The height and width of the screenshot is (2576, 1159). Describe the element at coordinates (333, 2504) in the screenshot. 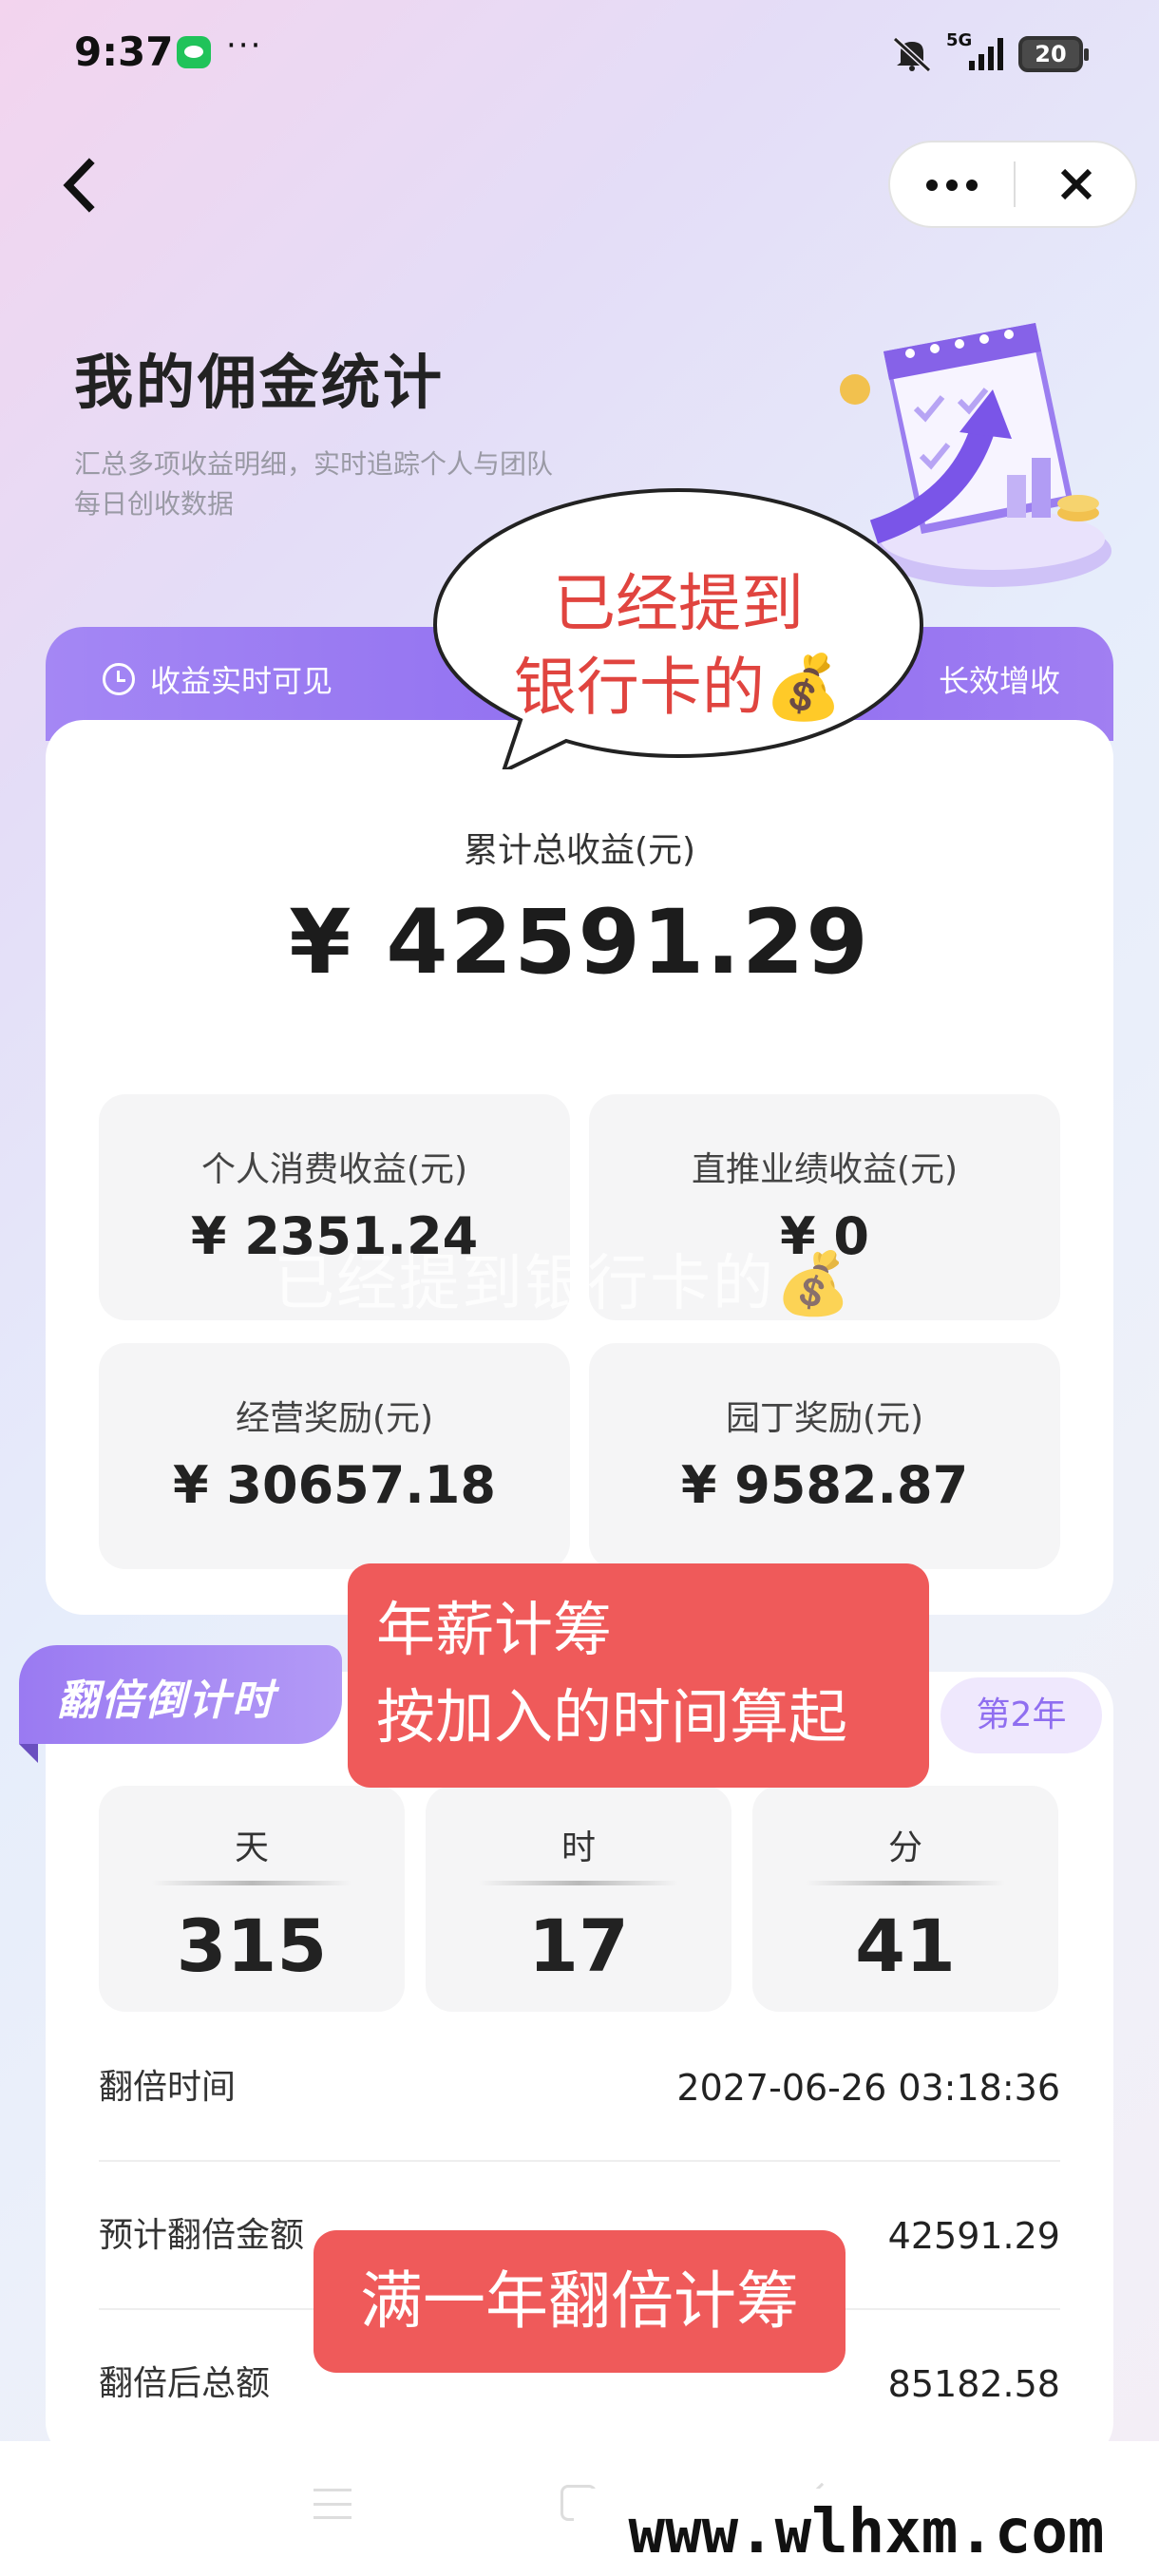

I see `menu-icon` at that location.